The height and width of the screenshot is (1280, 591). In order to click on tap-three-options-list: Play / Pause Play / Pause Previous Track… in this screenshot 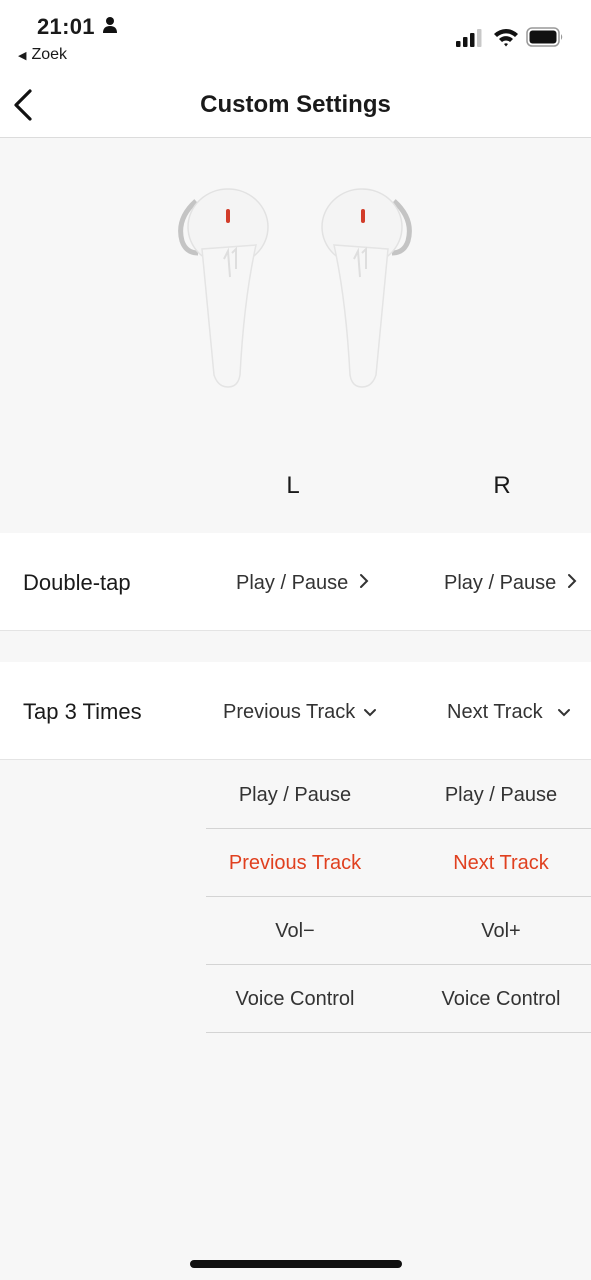, I will do `click(398, 897)`.